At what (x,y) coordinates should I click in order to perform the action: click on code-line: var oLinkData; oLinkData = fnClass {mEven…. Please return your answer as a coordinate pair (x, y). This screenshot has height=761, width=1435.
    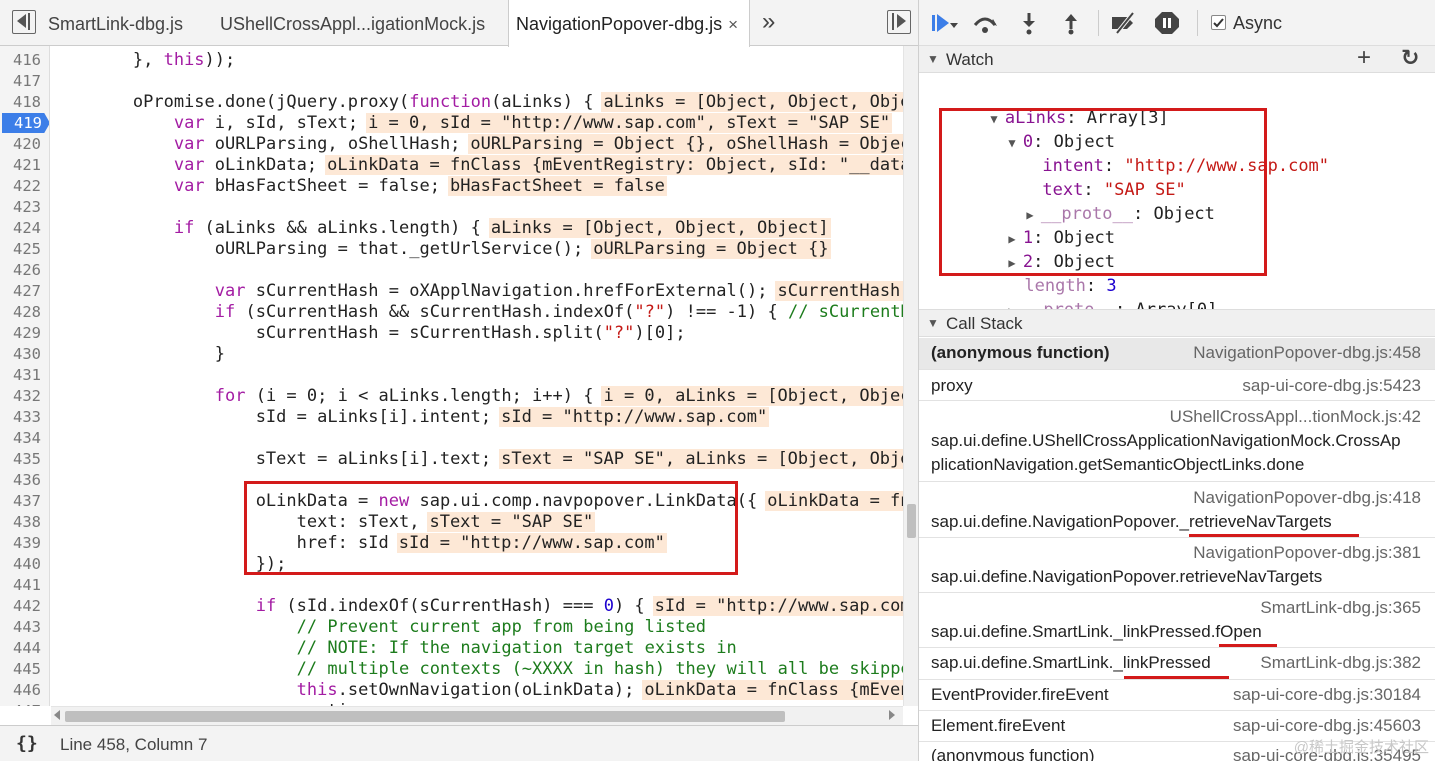
    Looking at the image, I should click on (477, 165).